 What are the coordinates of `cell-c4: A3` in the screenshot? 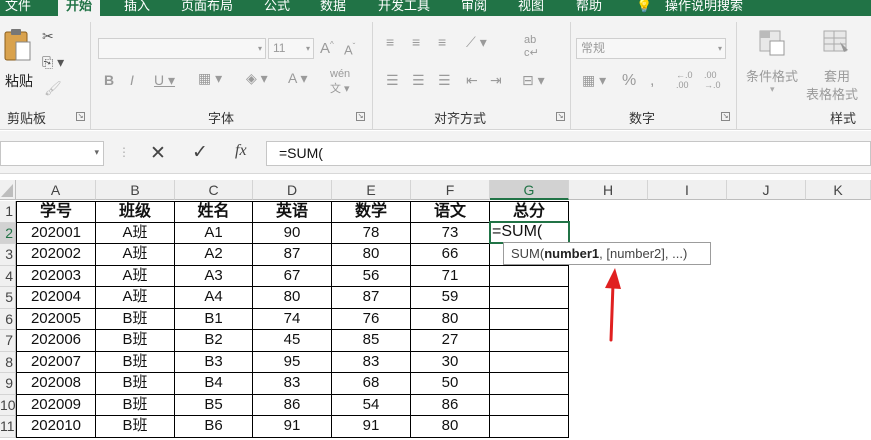 It's located at (214, 276).